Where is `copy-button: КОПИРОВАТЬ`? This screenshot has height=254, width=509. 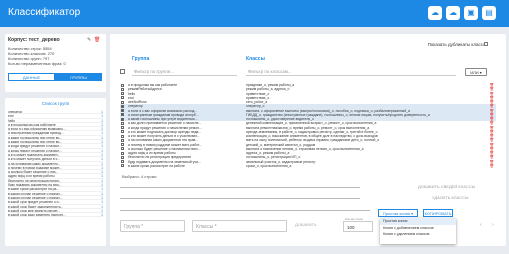 copy-button: КОПИРОВАТЬ is located at coordinates (438, 213).